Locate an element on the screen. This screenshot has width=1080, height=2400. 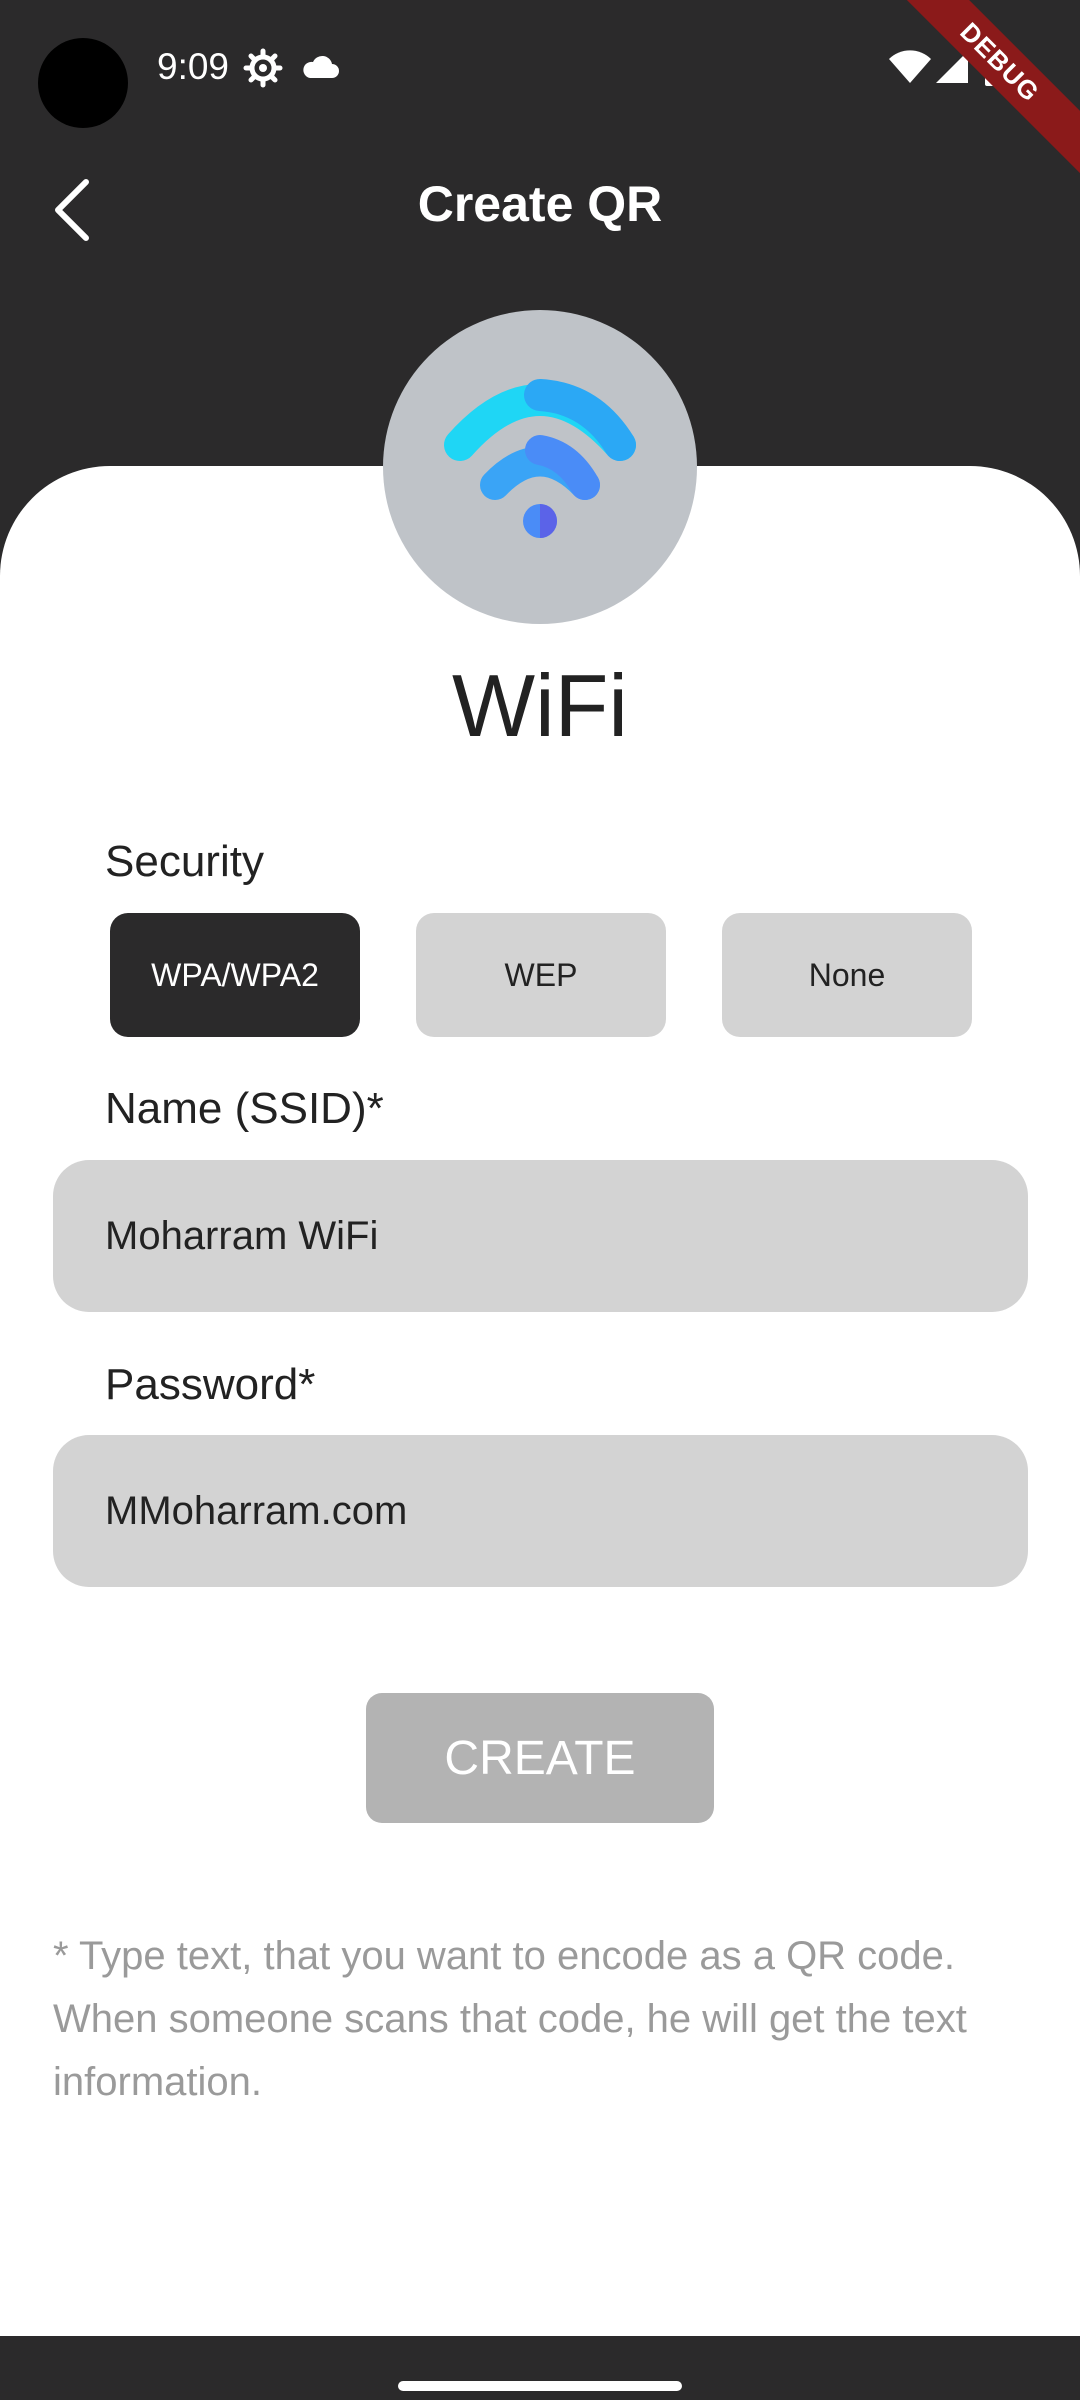
security-option-label: None is located at coordinates (847, 974).